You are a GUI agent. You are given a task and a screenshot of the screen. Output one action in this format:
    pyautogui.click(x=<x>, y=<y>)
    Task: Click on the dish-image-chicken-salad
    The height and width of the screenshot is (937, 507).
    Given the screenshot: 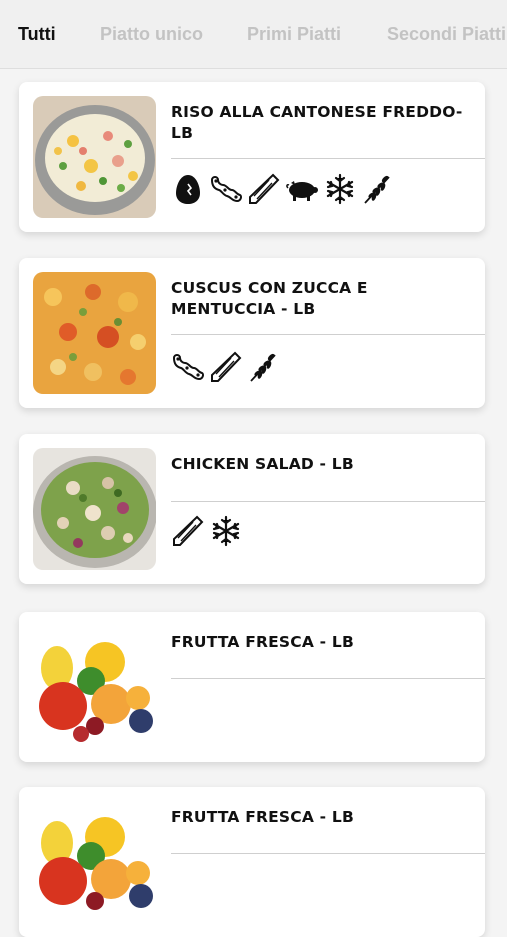 What is the action you would take?
    pyautogui.click(x=94, y=509)
    